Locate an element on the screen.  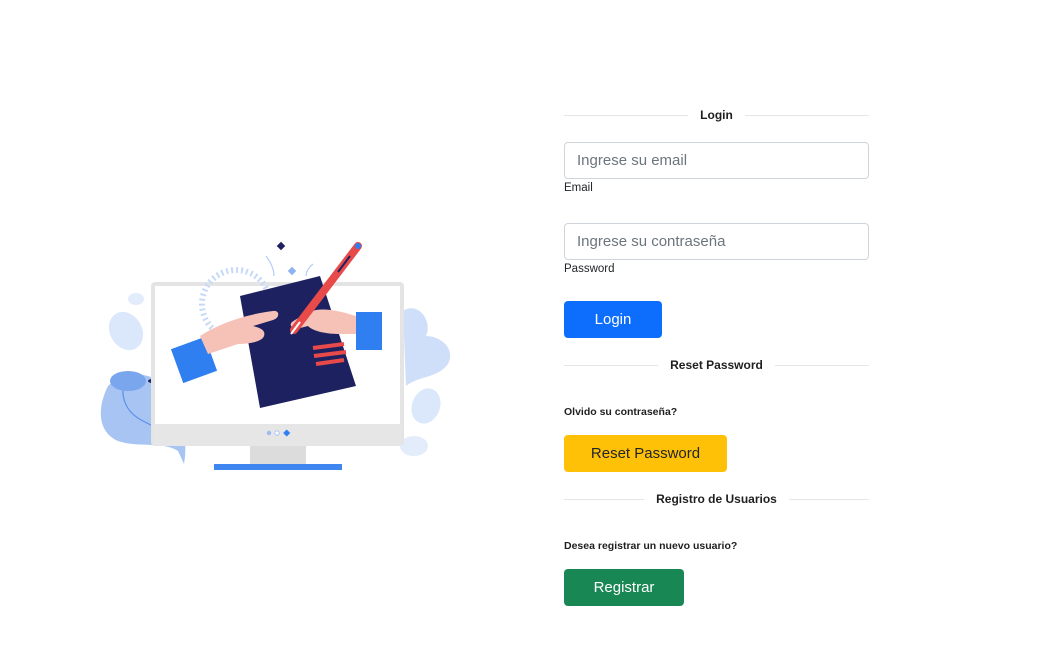
register-question: Desea registrar un nuevo usuario? is located at coordinates (651, 546).